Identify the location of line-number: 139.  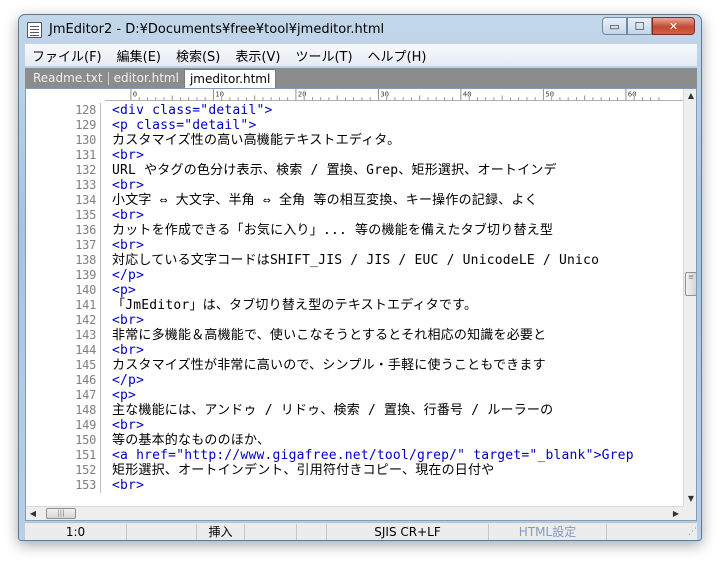
(85, 275).